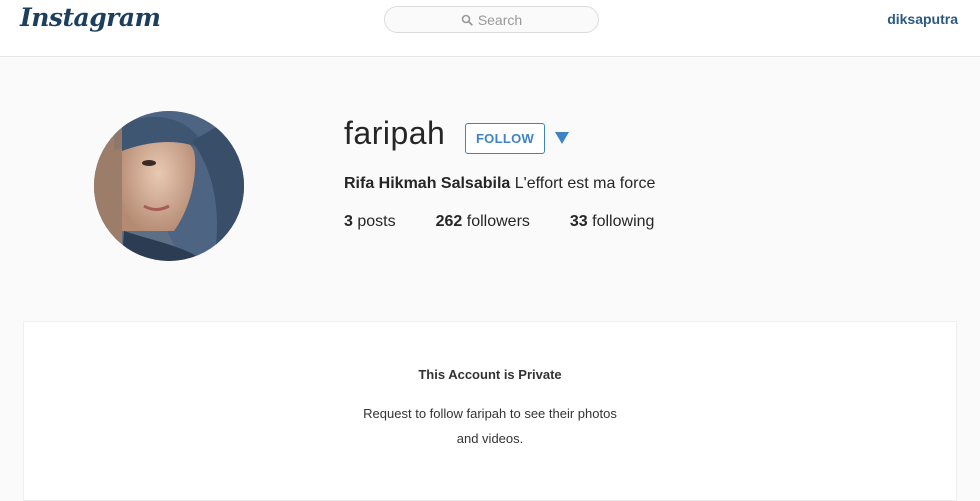  I want to click on posts-label: posts, so click(376, 221).